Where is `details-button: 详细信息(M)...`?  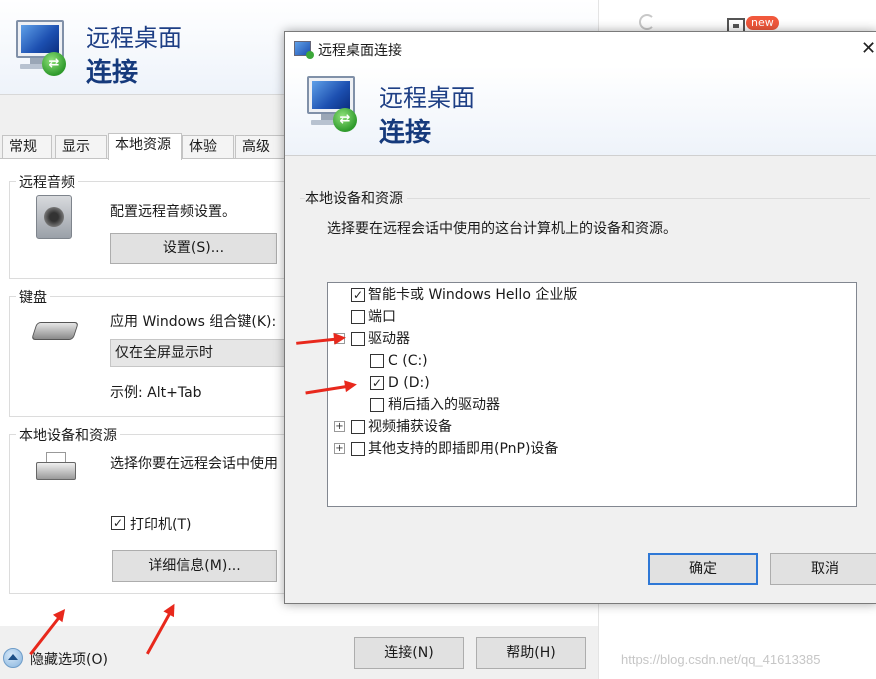 details-button: 详细信息(M)... is located at coordinates (194, 566).